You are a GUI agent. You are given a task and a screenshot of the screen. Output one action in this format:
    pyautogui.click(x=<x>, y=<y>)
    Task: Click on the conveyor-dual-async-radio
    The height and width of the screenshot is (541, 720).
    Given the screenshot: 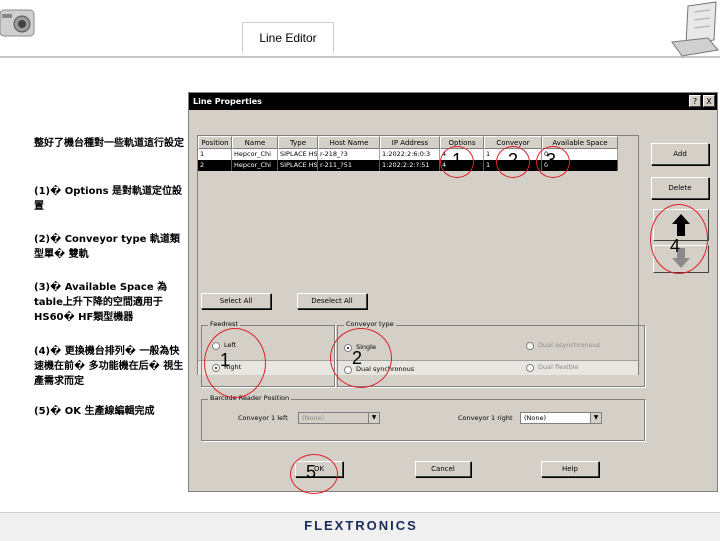 What is the action you would take?
    pyautogui.click(x=530, y=346)
    